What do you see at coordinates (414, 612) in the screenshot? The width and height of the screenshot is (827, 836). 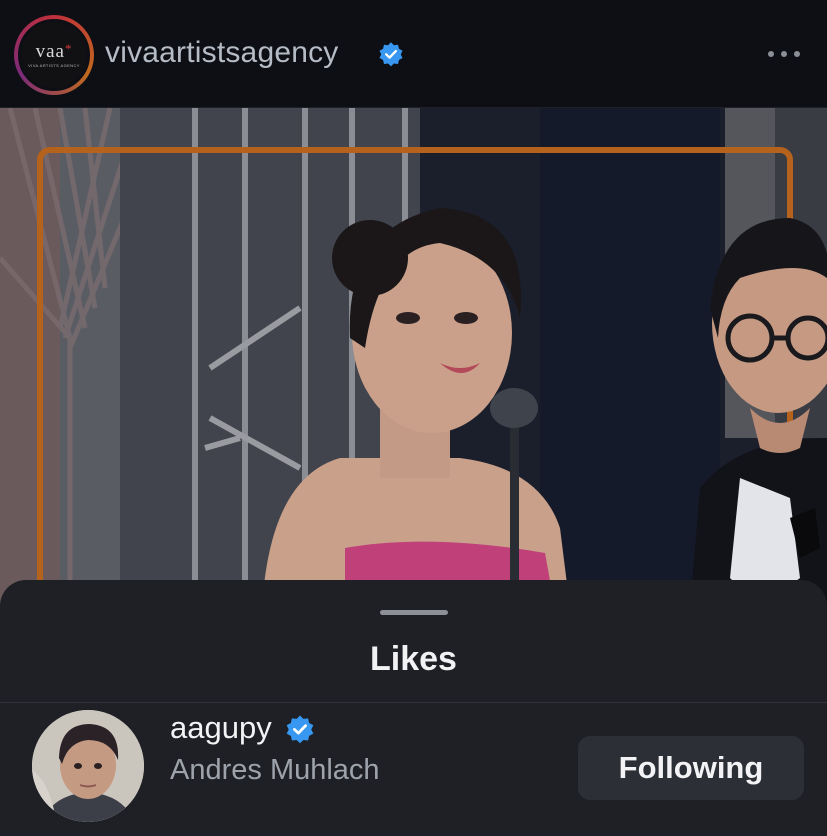 I see `sheet-drag-handle` at bounding box center [414, 612].